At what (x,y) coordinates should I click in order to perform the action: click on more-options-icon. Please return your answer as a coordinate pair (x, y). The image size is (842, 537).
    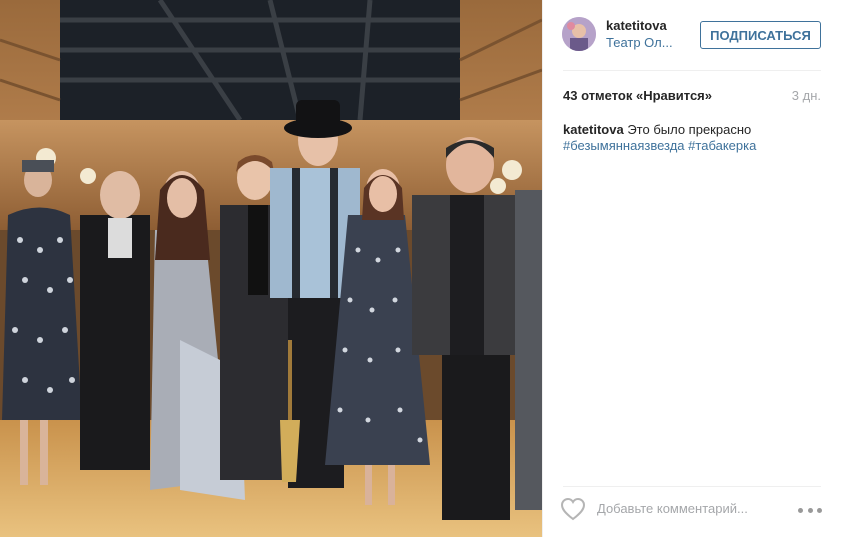
    Looking at the image, I should click on (810, 510).